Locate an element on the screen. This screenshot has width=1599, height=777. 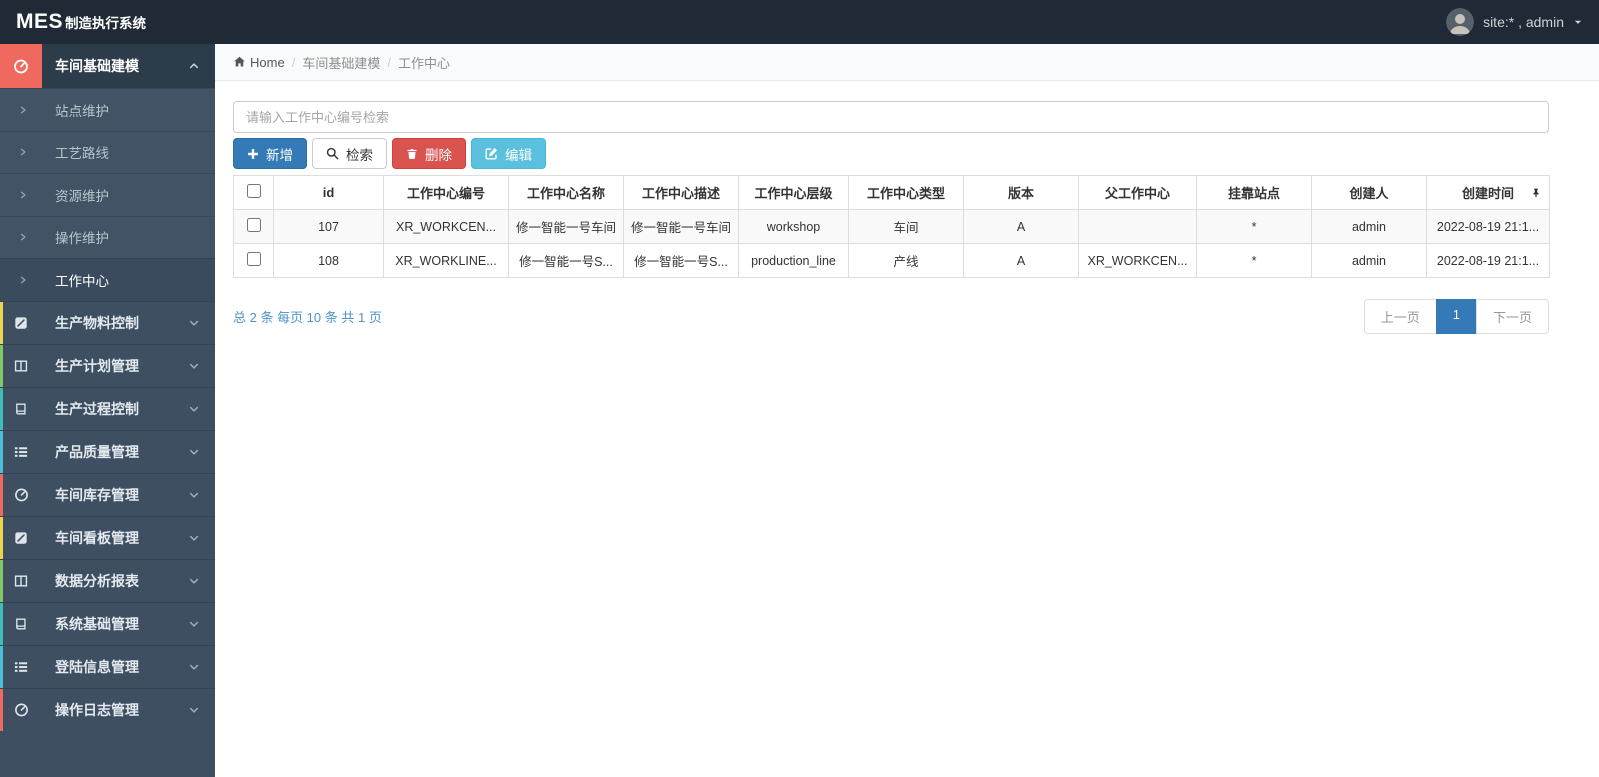
sidebar-item-kanban-management: 车间看板管理 is located at coordinates (107, 537).